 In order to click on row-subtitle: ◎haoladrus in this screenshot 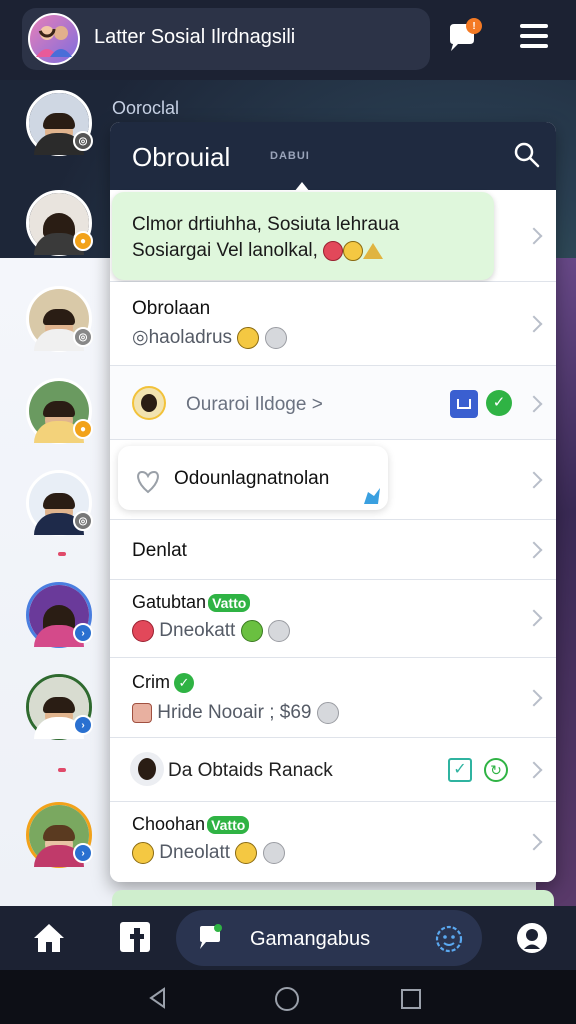, I will do `click(209, 337)`.